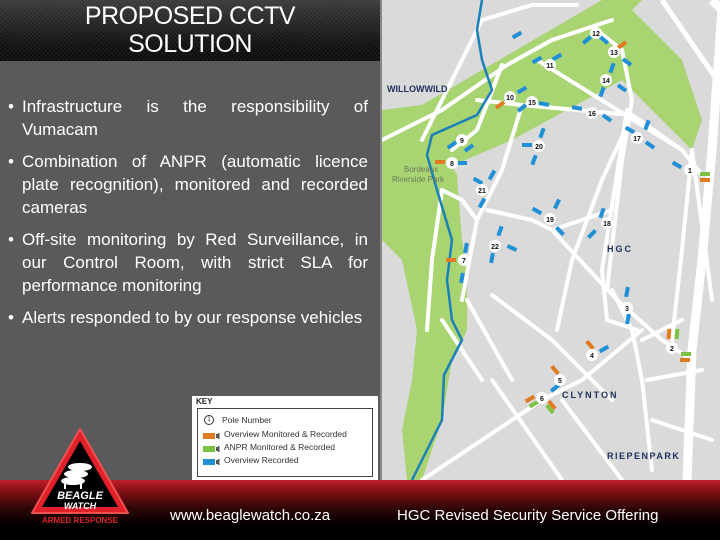 This screenshot has width=720, height=540. Describe the element at coordinates (80, 506) in the screenshot. I see `logo-line-2: WATCH` at that location.